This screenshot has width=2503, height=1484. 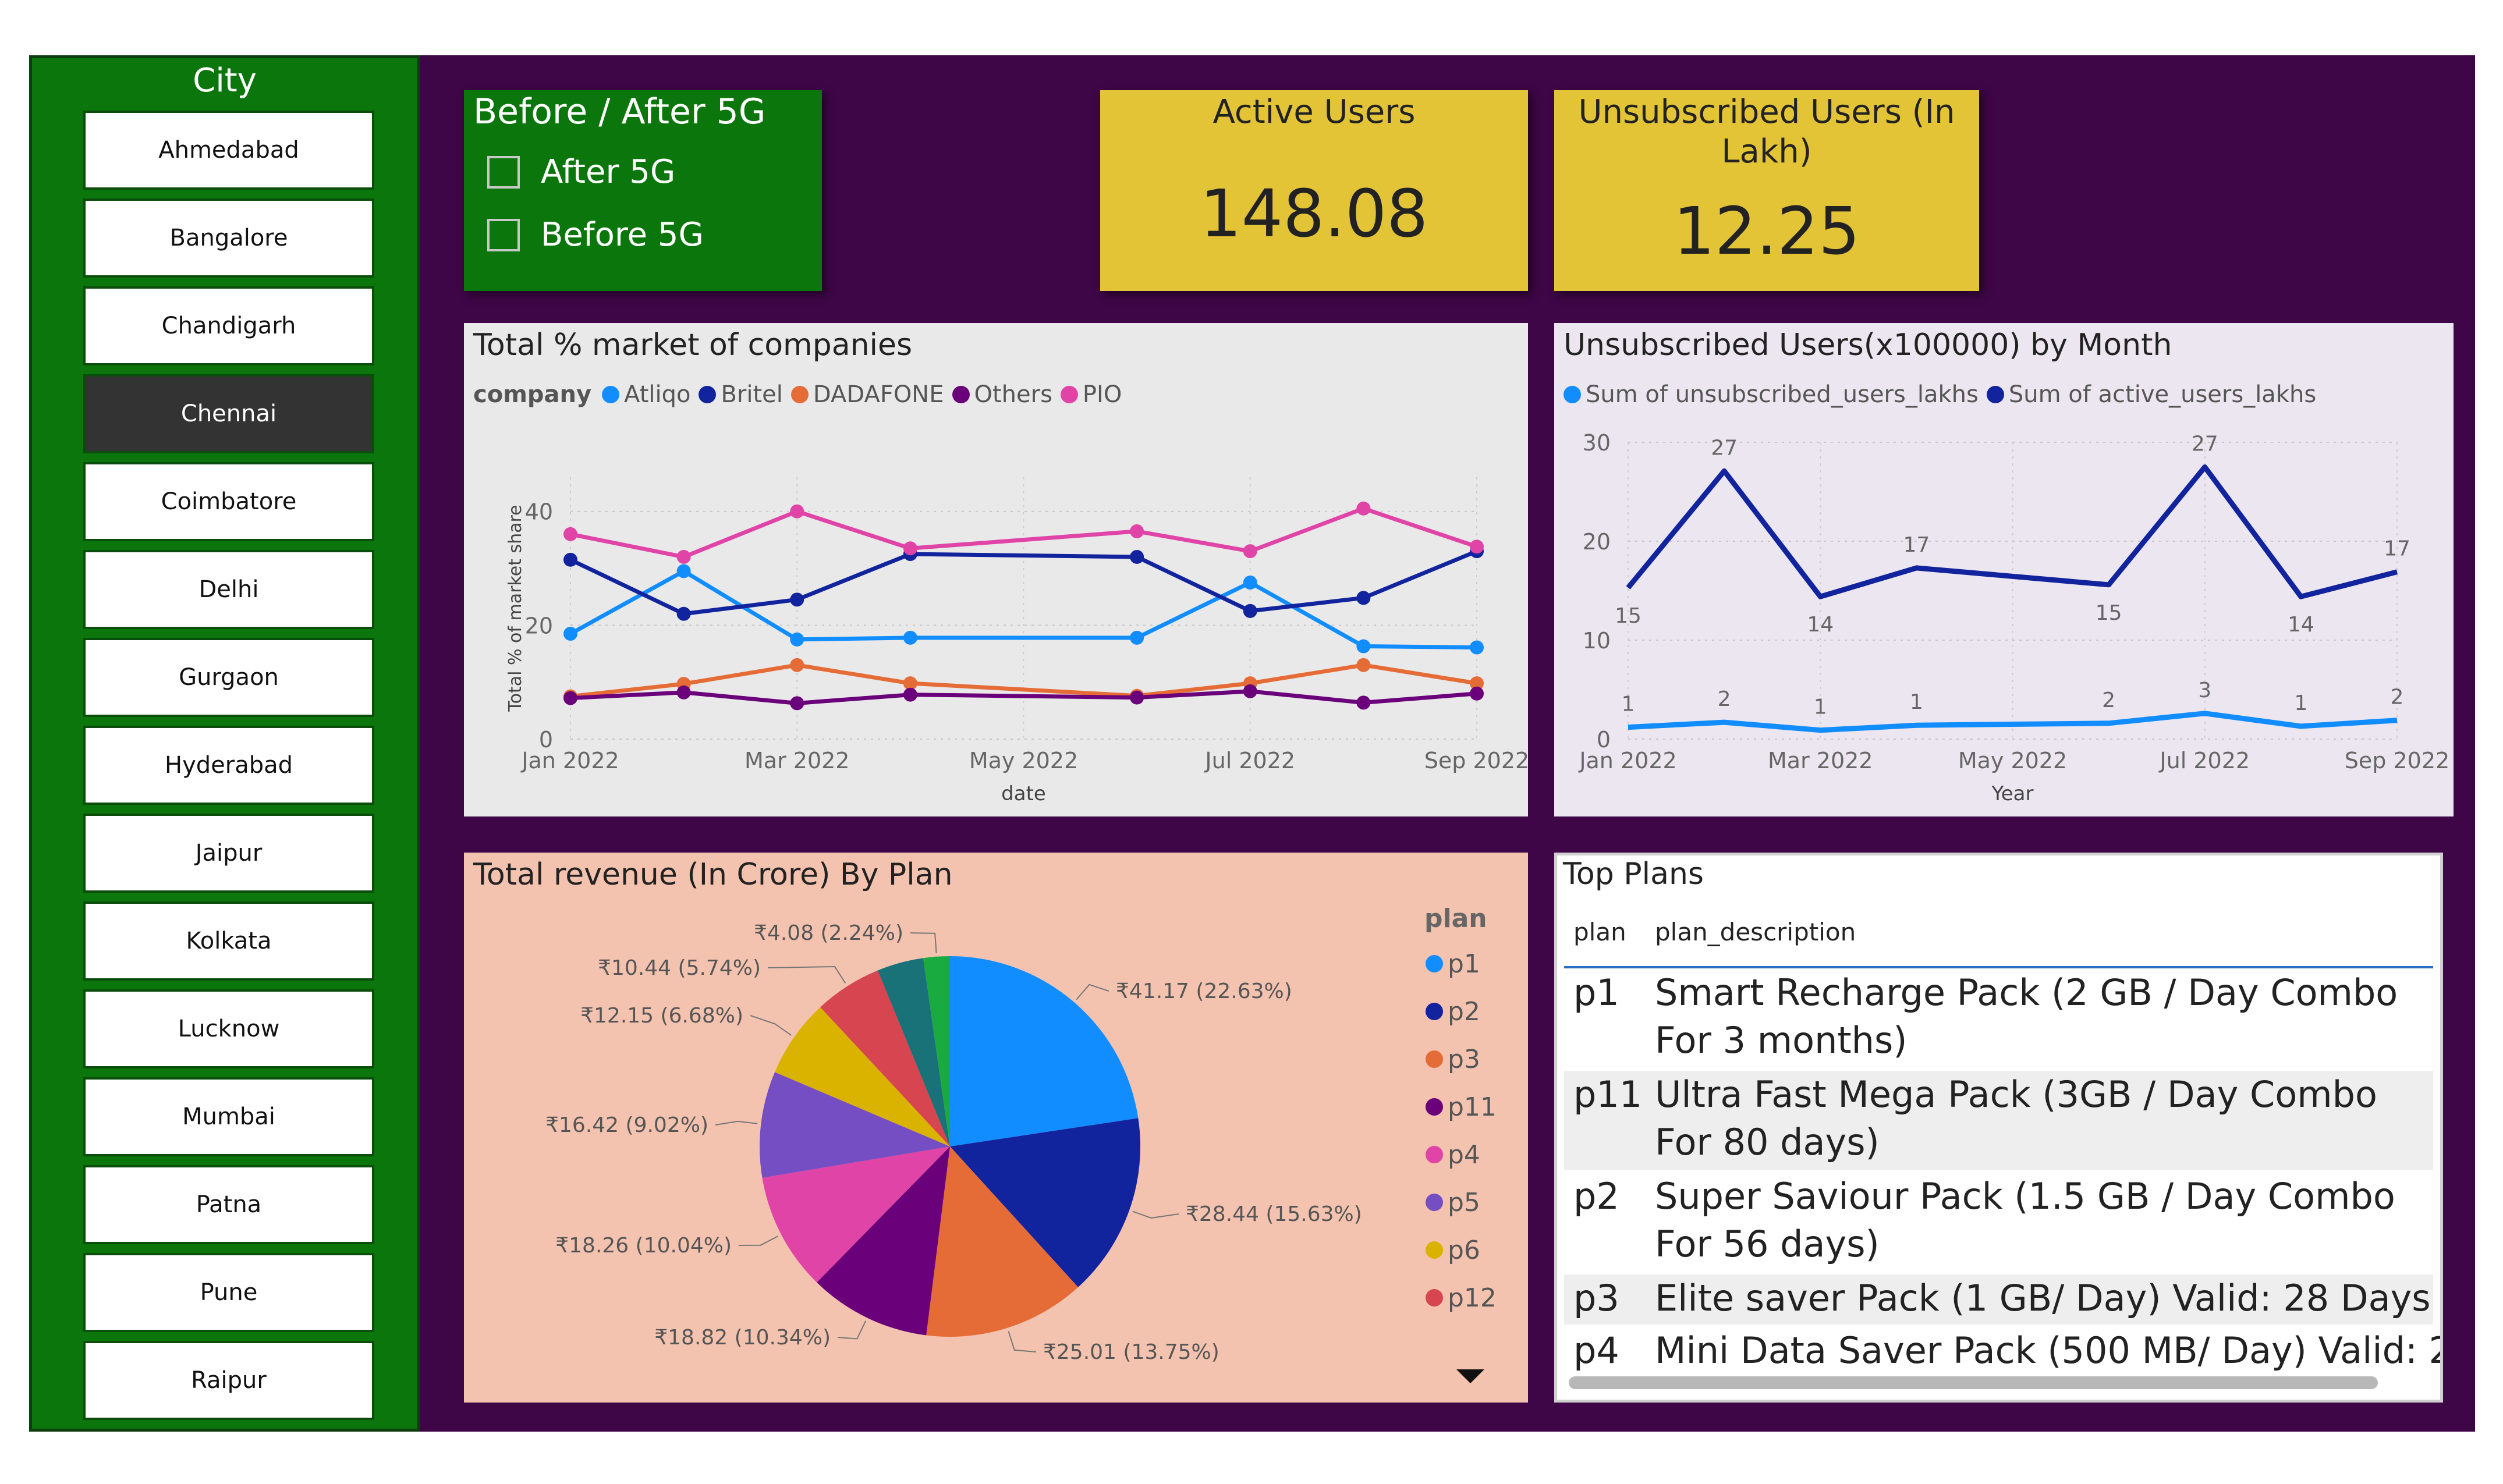 I want to click on filter-option-label: Before 5G, so click(x=622, y=235).